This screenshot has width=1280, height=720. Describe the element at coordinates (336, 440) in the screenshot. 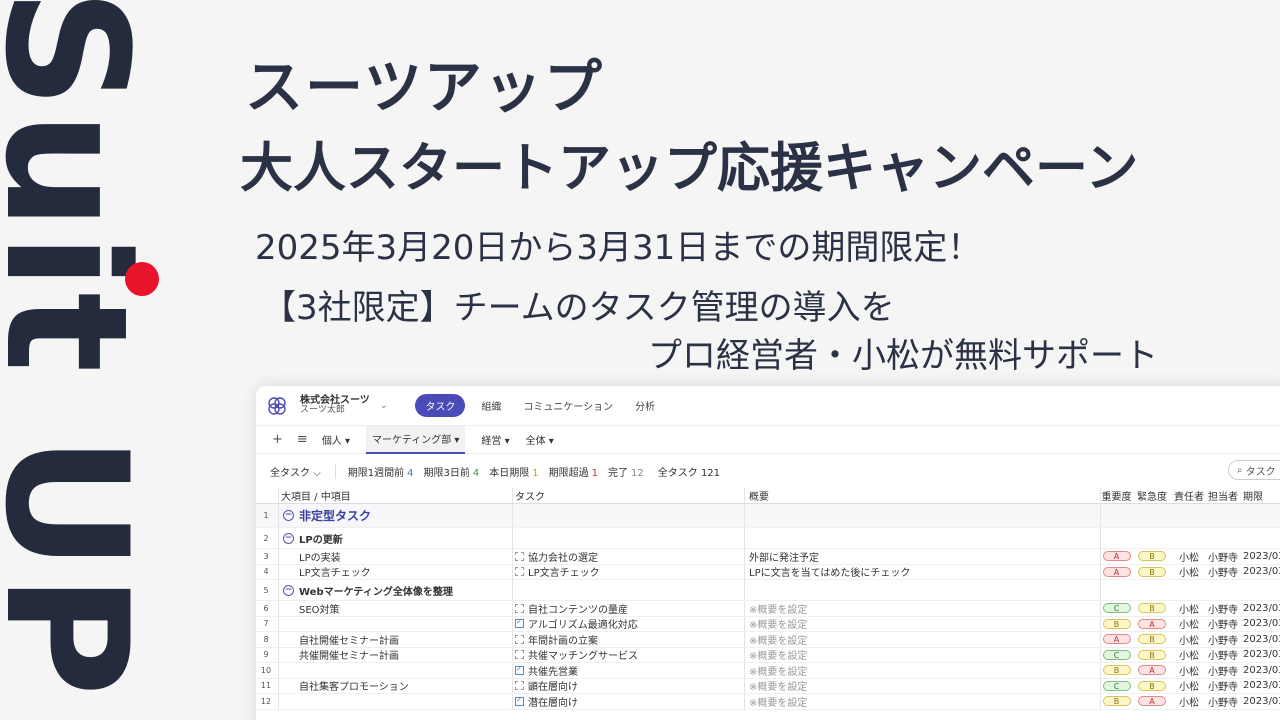

I see `view-tab-0: 個人 ▾` at that location.